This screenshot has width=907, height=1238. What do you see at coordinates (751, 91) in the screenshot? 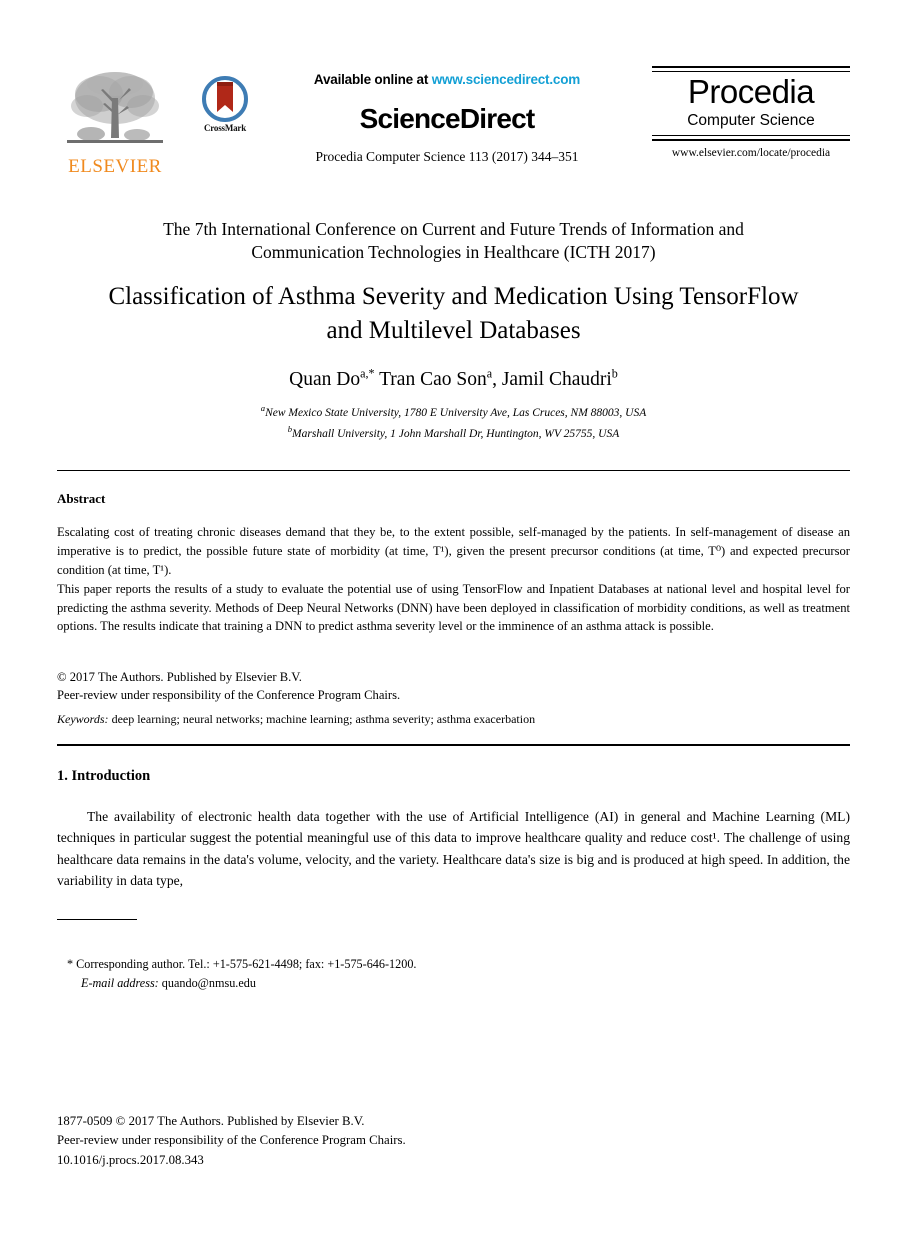
I see `procedia-title: Procedia` at bounding box center [751, 91].